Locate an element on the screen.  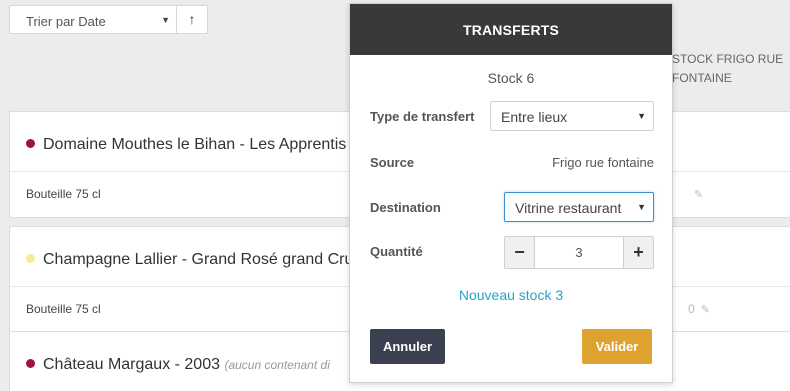
source-value: Frigo rue fontaine is located at coordinates (603, 162).